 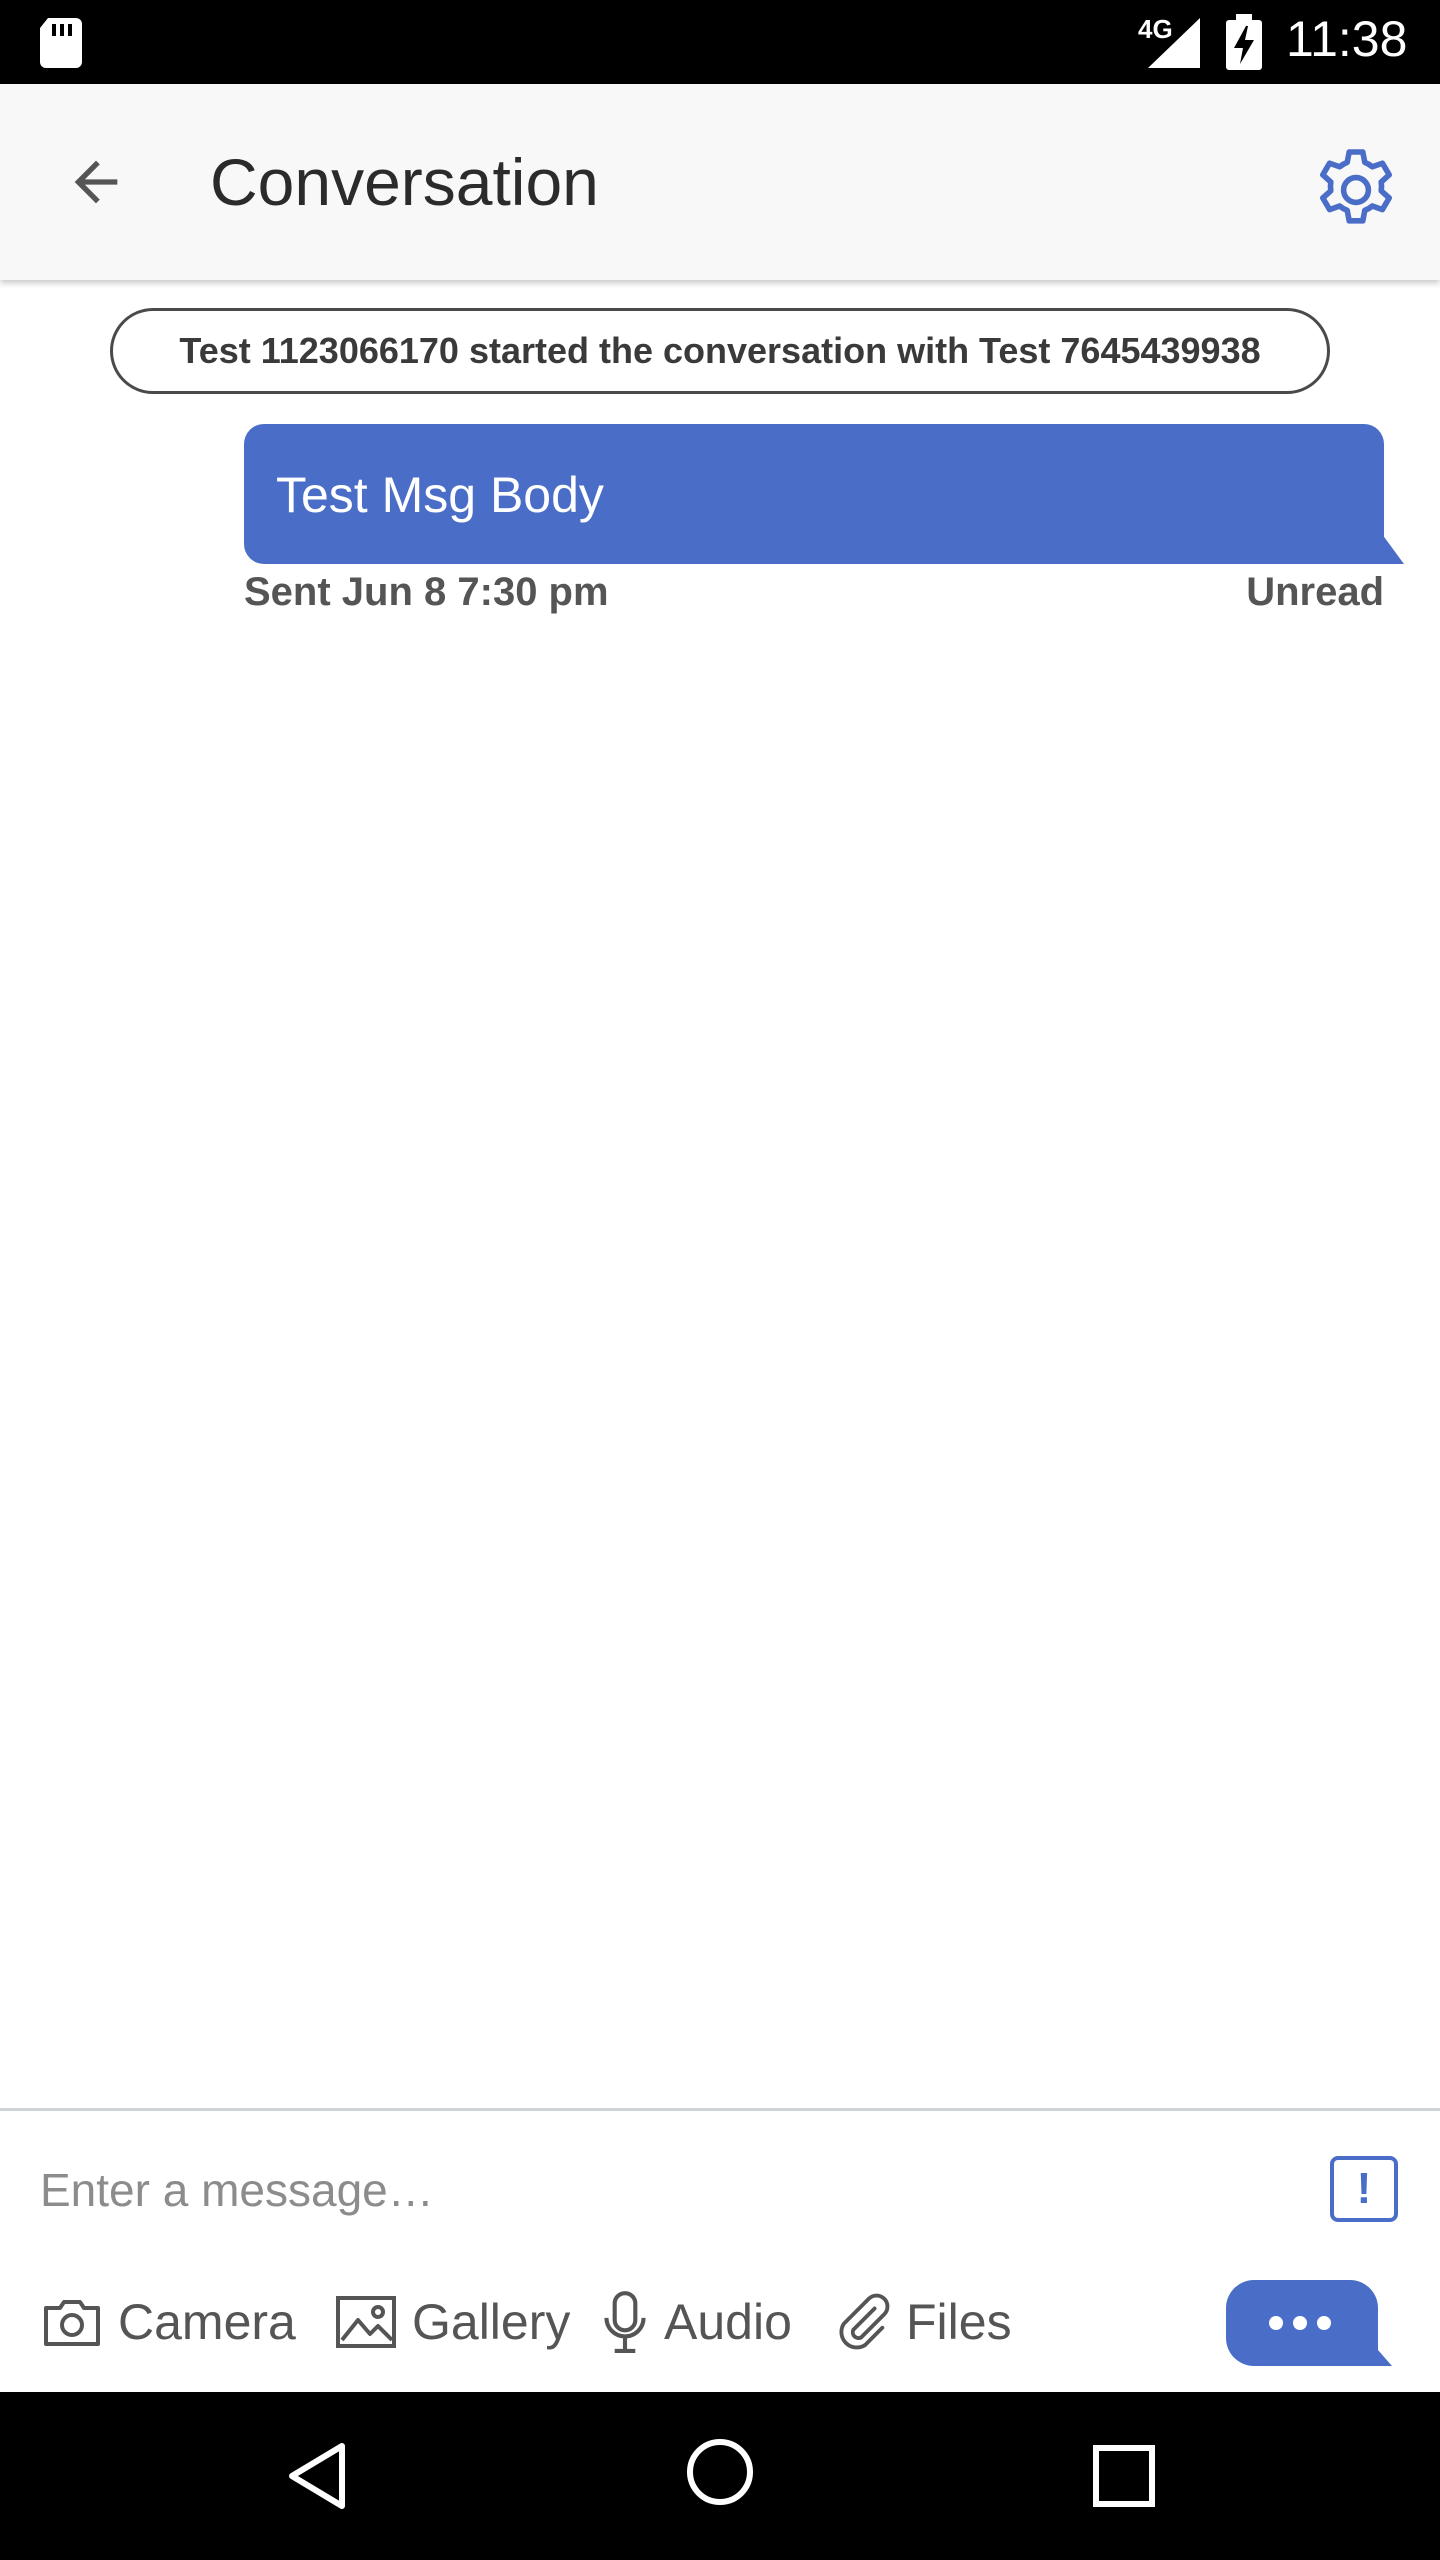 I want to click on arrow-back-icon, so click(x=96, y=182).